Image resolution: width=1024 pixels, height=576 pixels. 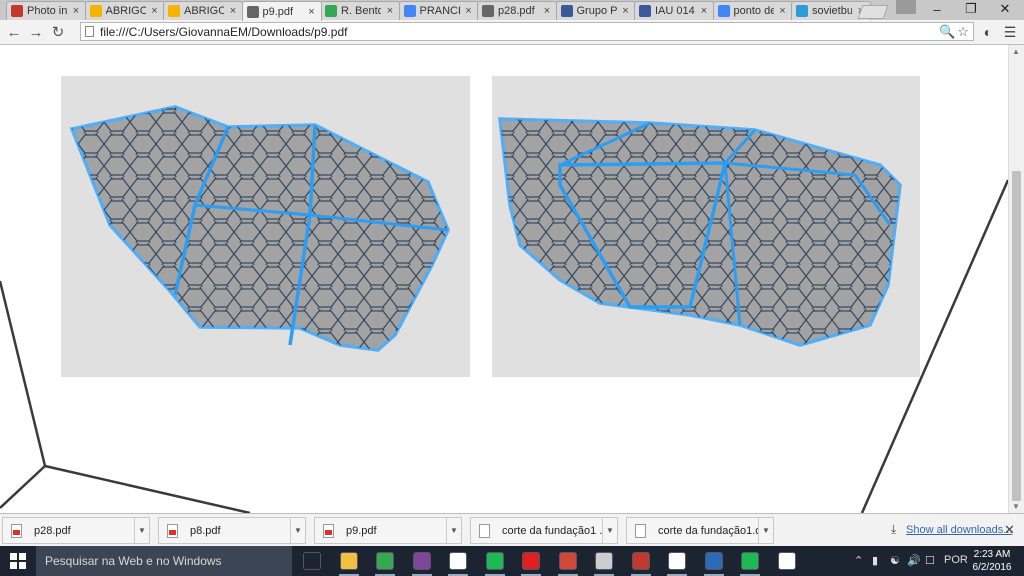 I want to click on tab-label: Grupo Pr, so click(x=596, y=11).